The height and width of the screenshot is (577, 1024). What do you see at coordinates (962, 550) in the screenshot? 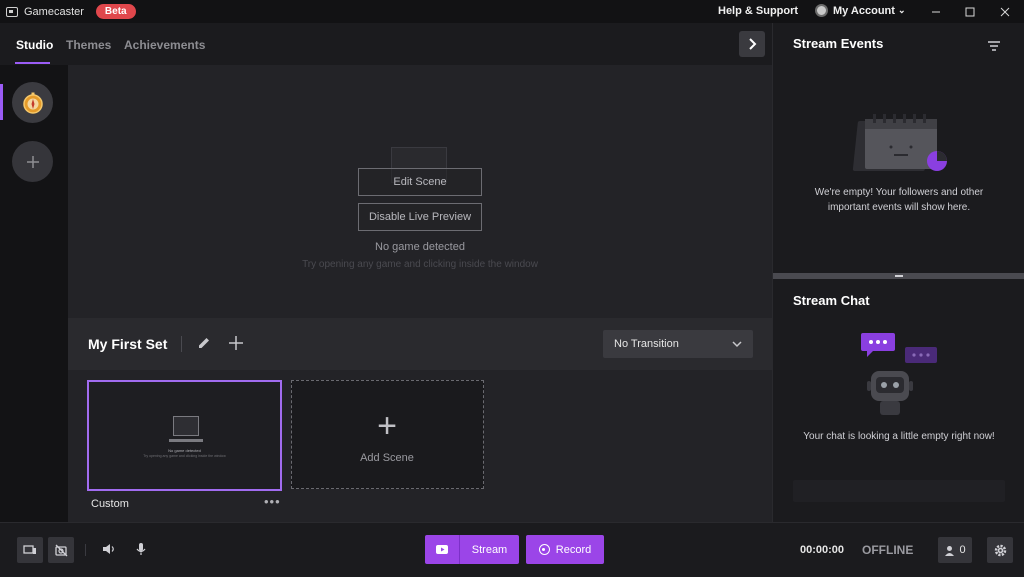
I see `viewer-count-value: 0` at bounding box center [962, 550].